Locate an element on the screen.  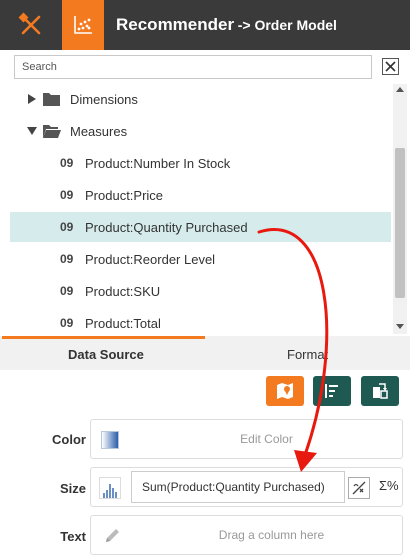
pencil-ruler-button is located at coordinates (31, 25).